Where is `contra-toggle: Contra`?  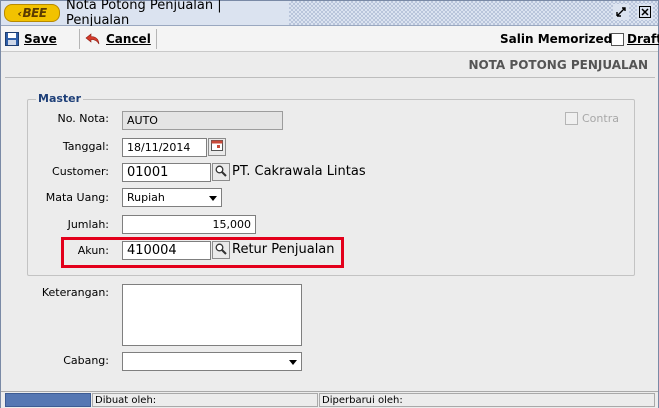
contra-toggle: Contra is located at coordinates (592, 118).